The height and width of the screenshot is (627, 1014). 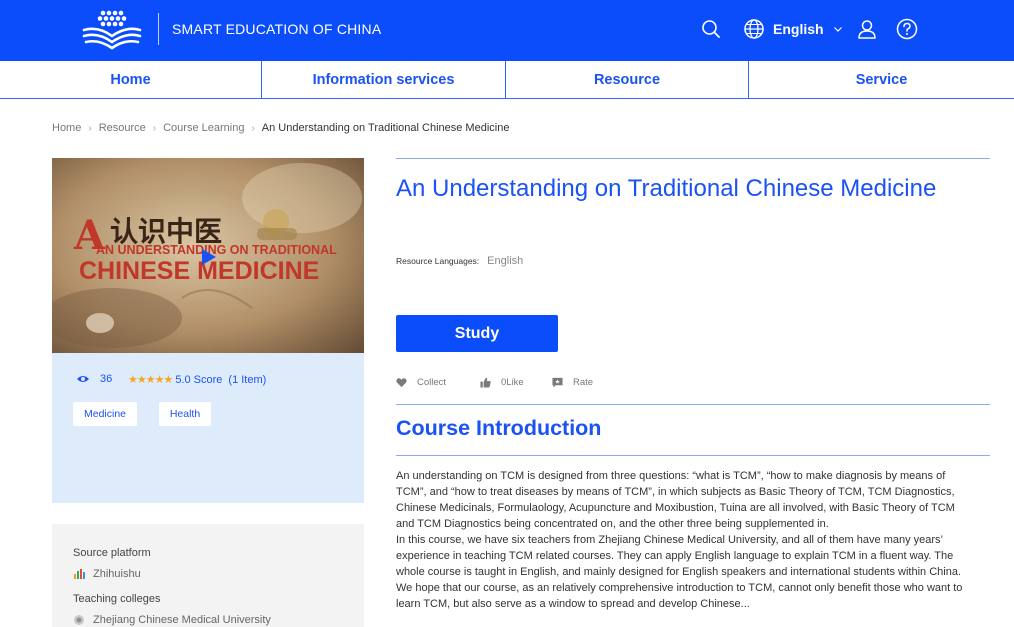 I want to click on rate-button: Rate, so click(x=572, y=382).